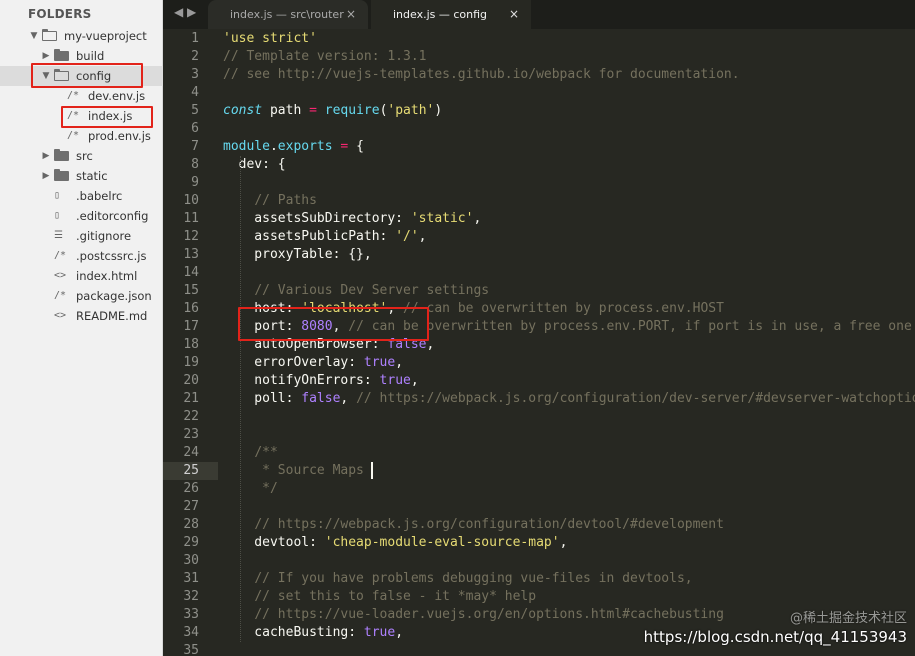  I want to click on tree-item: ▶ build, so click(81, 56).